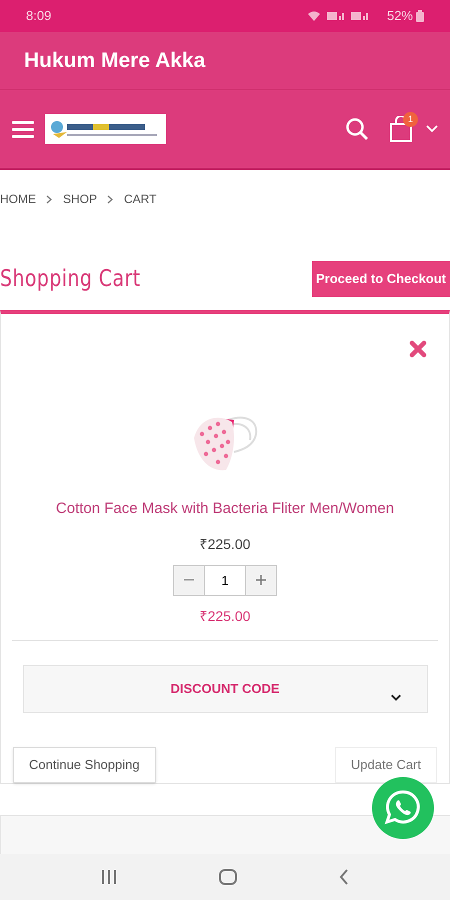  I want to click on battery-level: 52%, so click(399, 16).